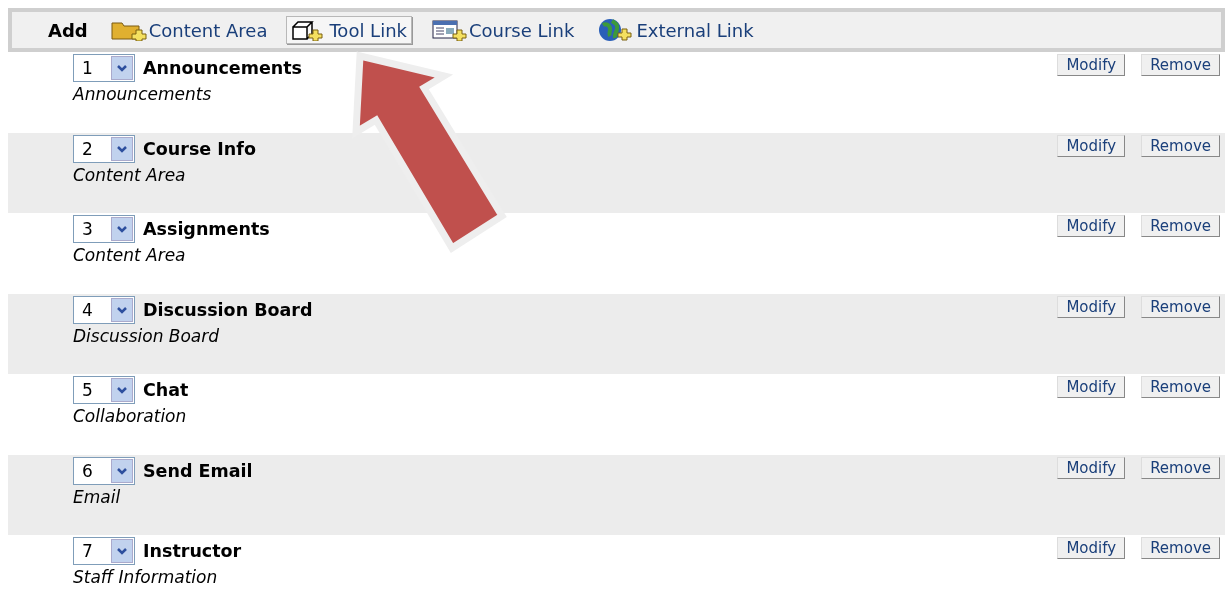 This screenshot has width=1225, height=590. I want to click on menu-item-type: Staff Information, so click(146, 577).